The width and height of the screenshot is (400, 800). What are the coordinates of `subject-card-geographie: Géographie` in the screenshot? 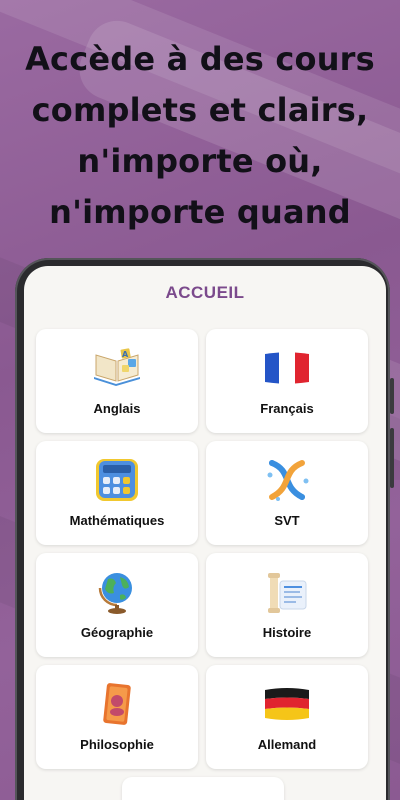 It's located at (117, 605).